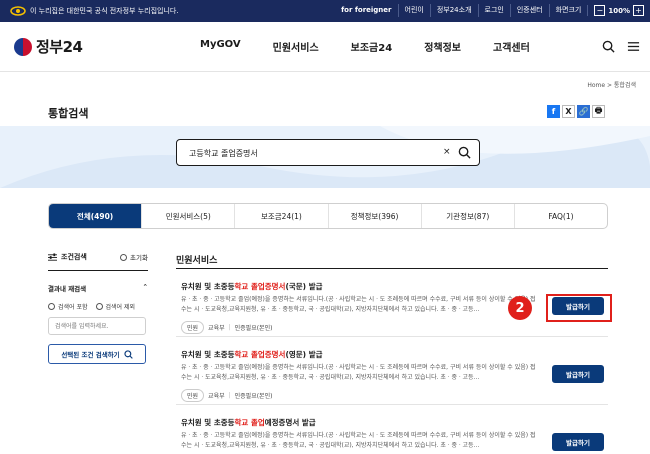 The width and height of the screenshot is (650, 454). I want to click on zoom-out-button: −, so click(600, 10).